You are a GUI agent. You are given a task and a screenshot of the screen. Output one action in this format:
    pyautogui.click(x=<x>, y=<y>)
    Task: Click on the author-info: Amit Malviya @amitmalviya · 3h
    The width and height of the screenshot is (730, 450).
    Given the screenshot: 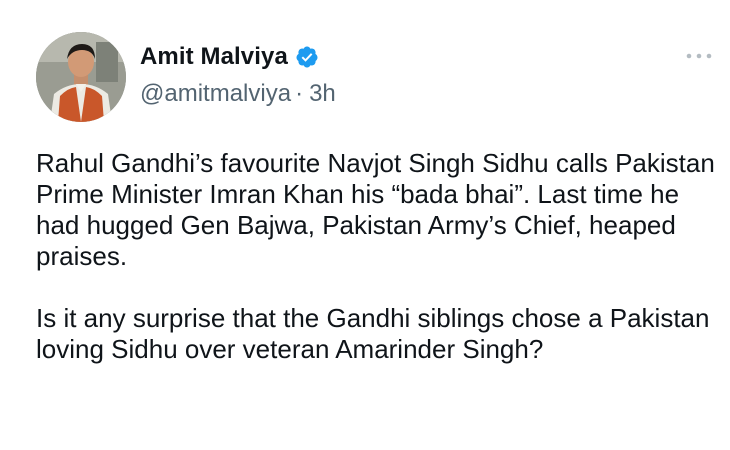 What is the action you would take?
    pyautogui.click(x=238, y=74)
    